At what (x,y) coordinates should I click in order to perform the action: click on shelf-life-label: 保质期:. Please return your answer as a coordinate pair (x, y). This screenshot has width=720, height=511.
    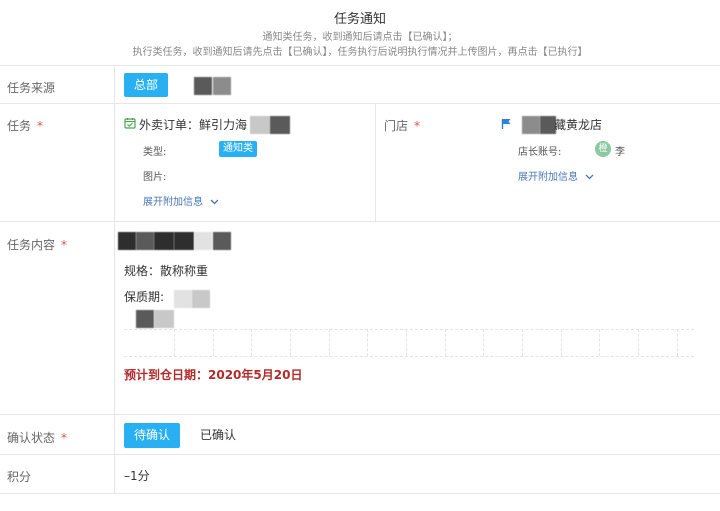
    Looking at the image, I should click on (144, 297).